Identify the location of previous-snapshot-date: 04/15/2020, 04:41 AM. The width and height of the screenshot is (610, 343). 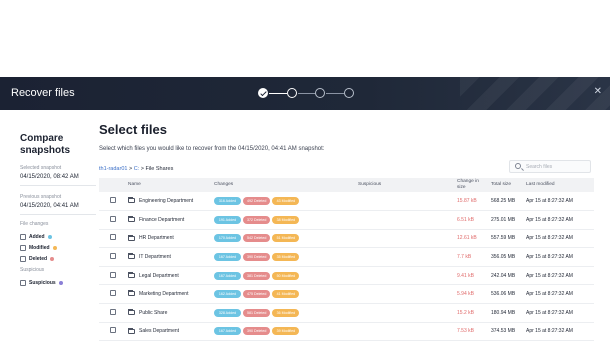
(58, 209).